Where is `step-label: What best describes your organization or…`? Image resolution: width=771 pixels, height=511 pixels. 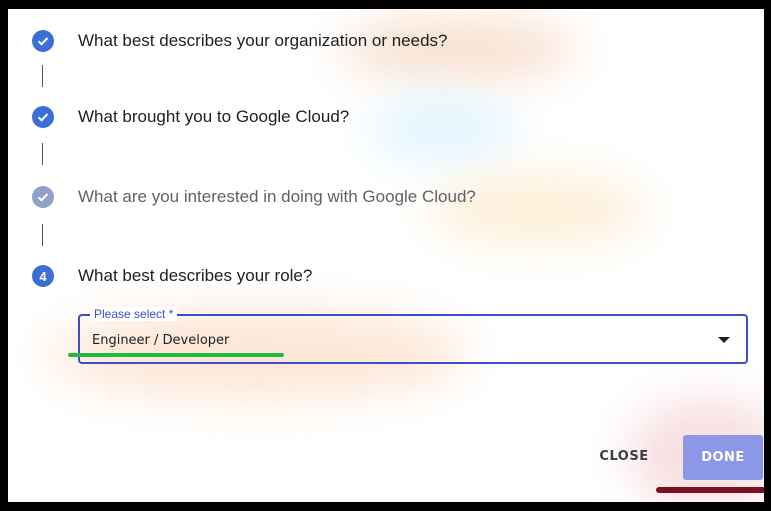 step-label: What best describes your organization or… is located at coordinates (263, 40).